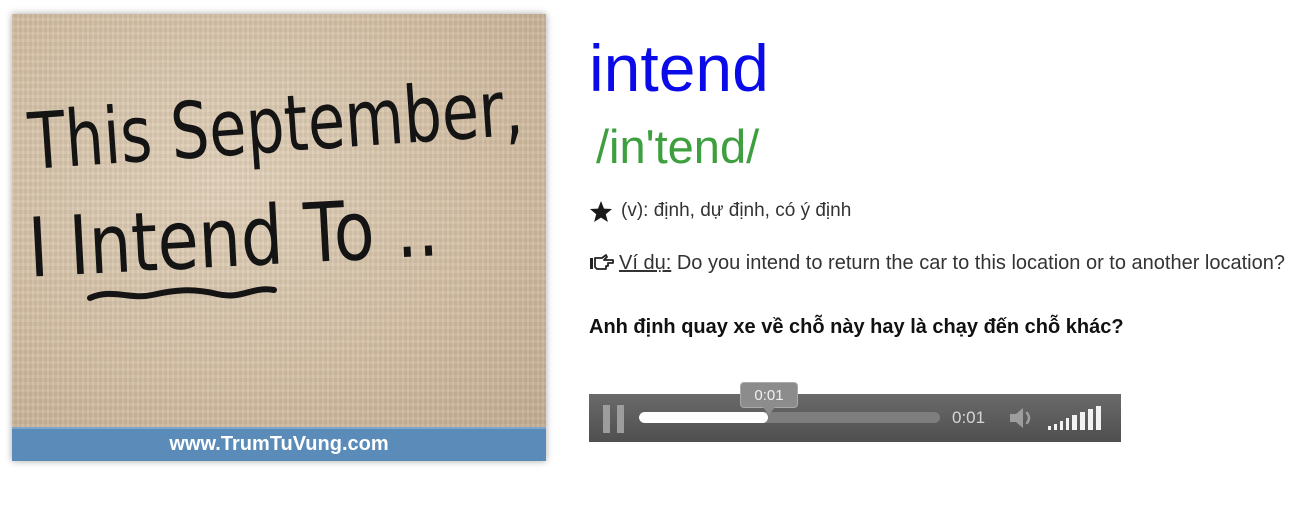 Image resolution: width=1299 pixels, height=520 pixels. What do you see at coordinates (615, 419) in the screenshot?
I see `pause-icon` at bounding box center [615, 419].